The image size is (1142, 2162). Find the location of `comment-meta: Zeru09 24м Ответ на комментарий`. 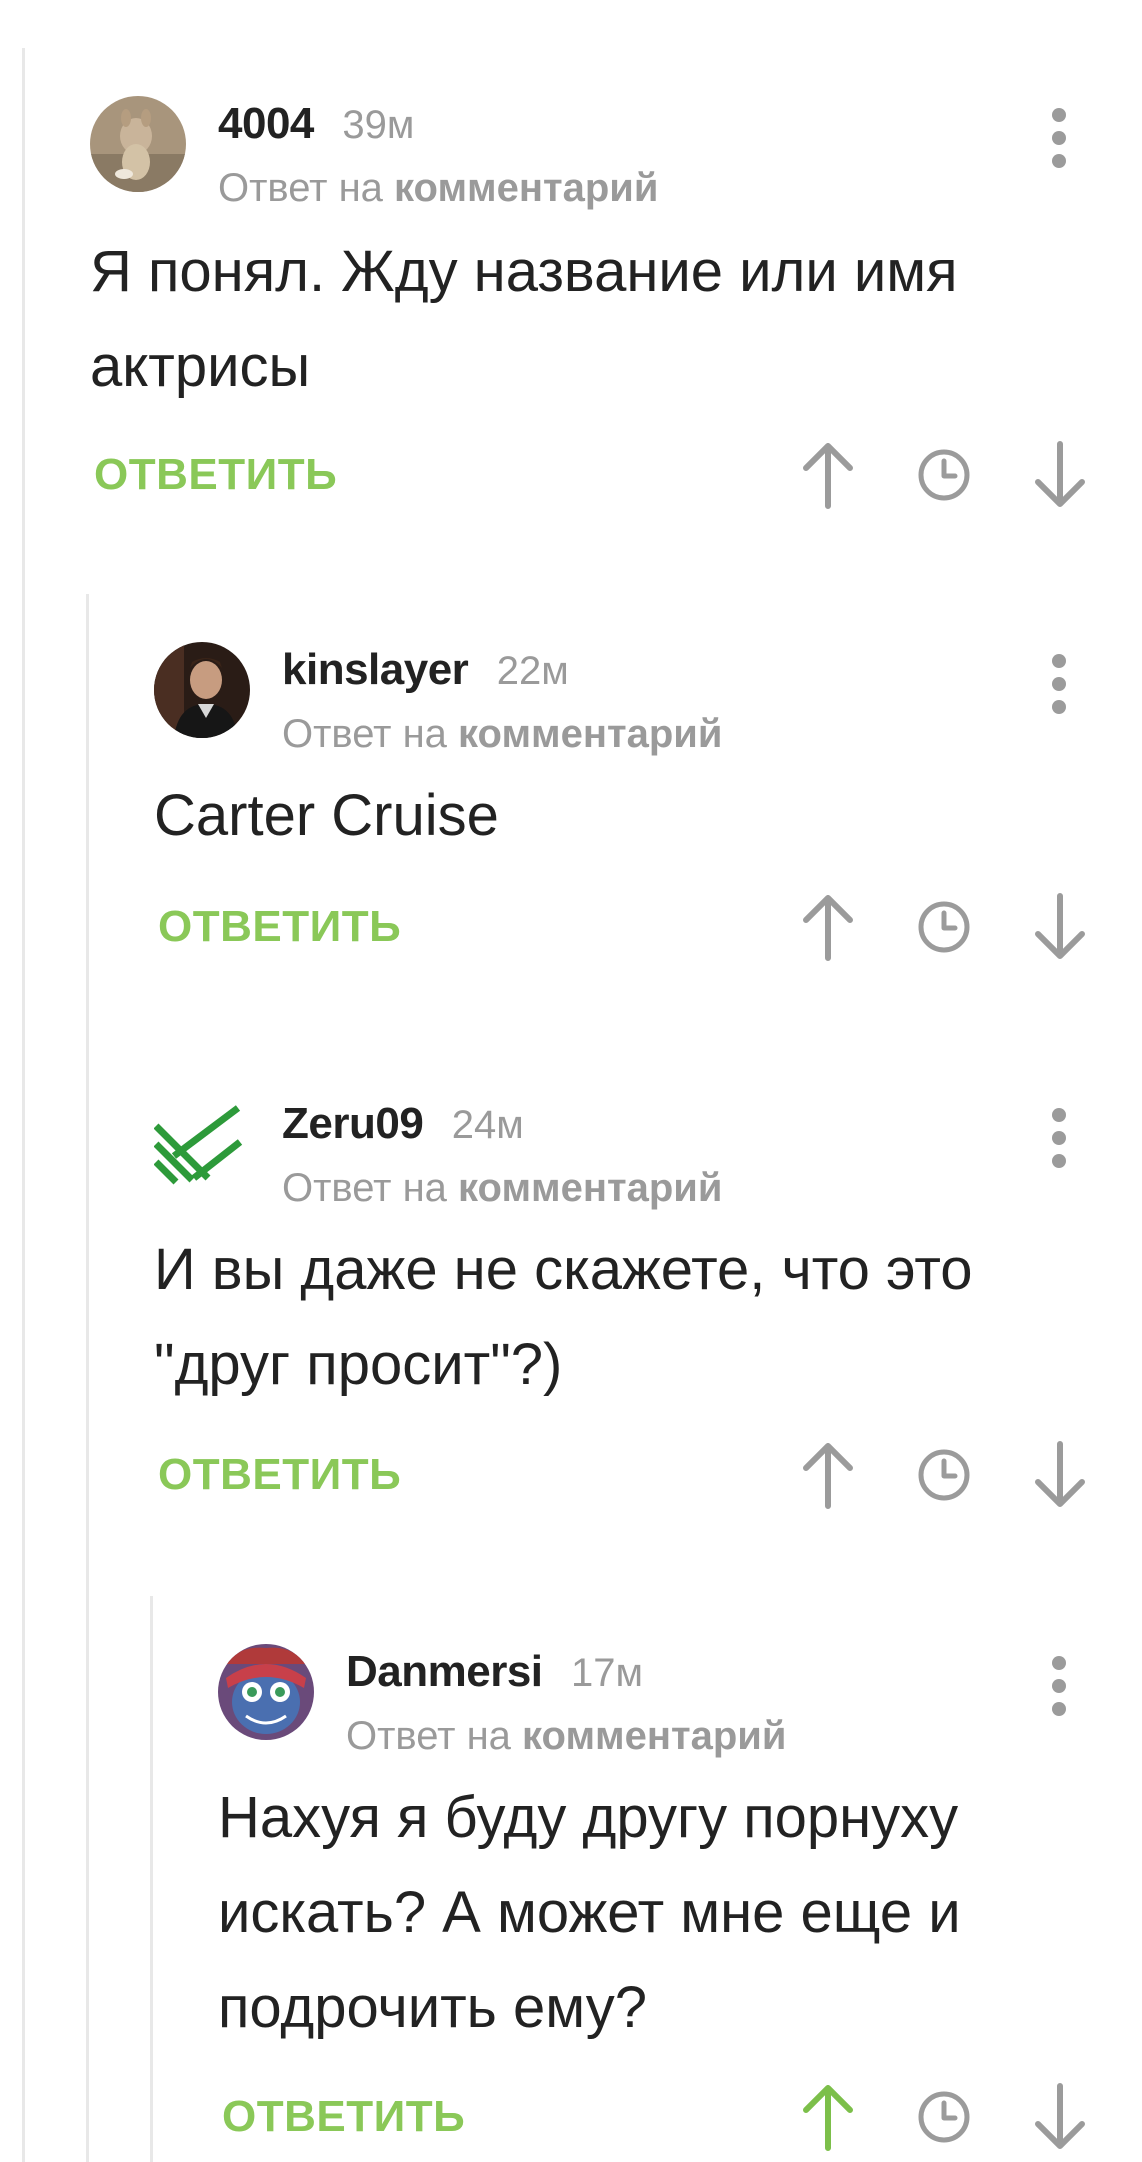

comment-meta: Zeru09 24м Ответ на комментарий is located at coordinates (502, 1156).